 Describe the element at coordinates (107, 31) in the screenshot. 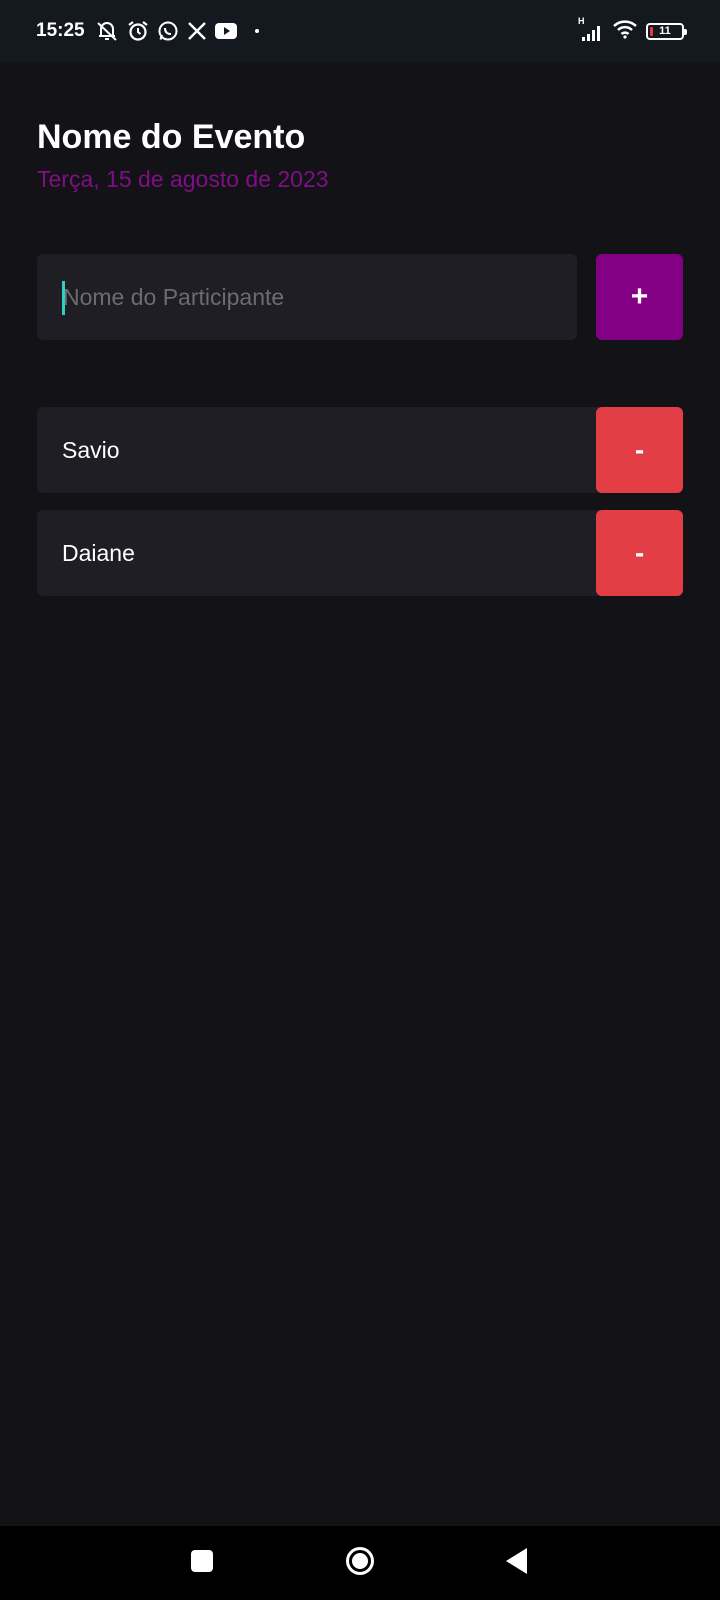

I see `muted-bell-icon` at that location.